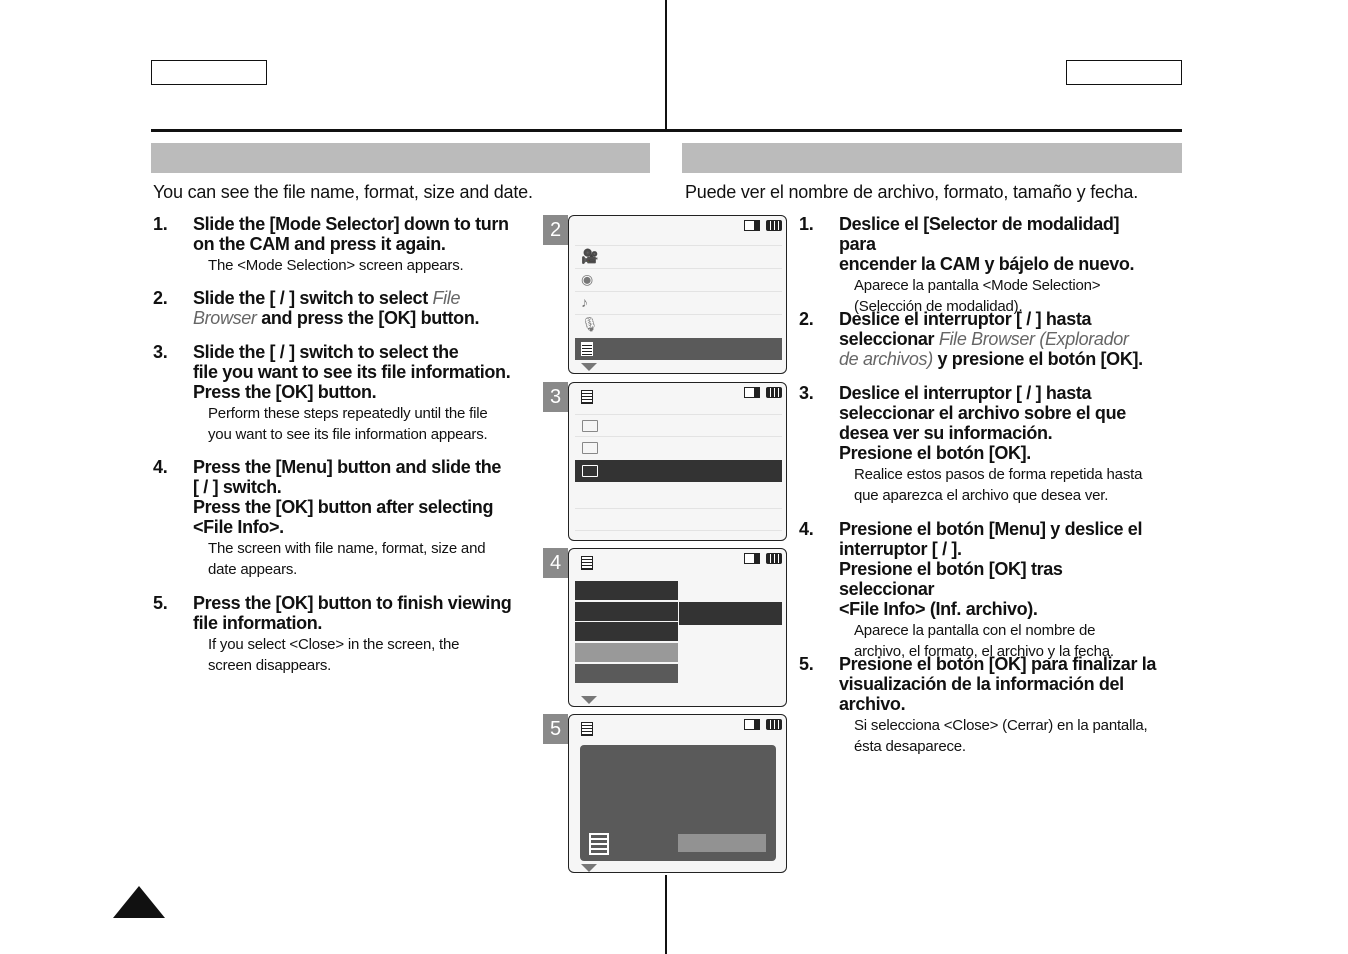  What do you see at coordinates (599, 844) in the screenshot?
I see `file-icon` at bounding box center [599, 844].